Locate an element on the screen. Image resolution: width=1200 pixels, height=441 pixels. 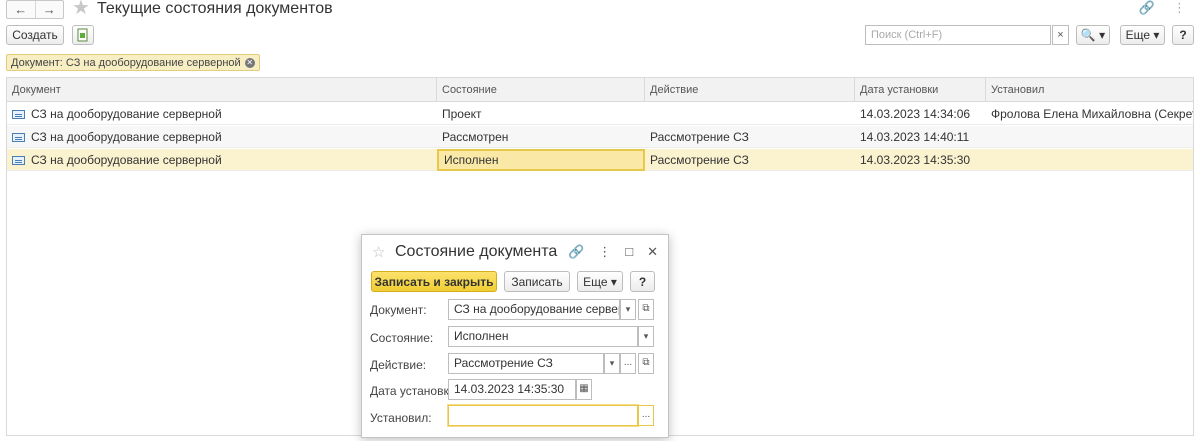
cell-state: Проект is located at coordinates (462, 114).